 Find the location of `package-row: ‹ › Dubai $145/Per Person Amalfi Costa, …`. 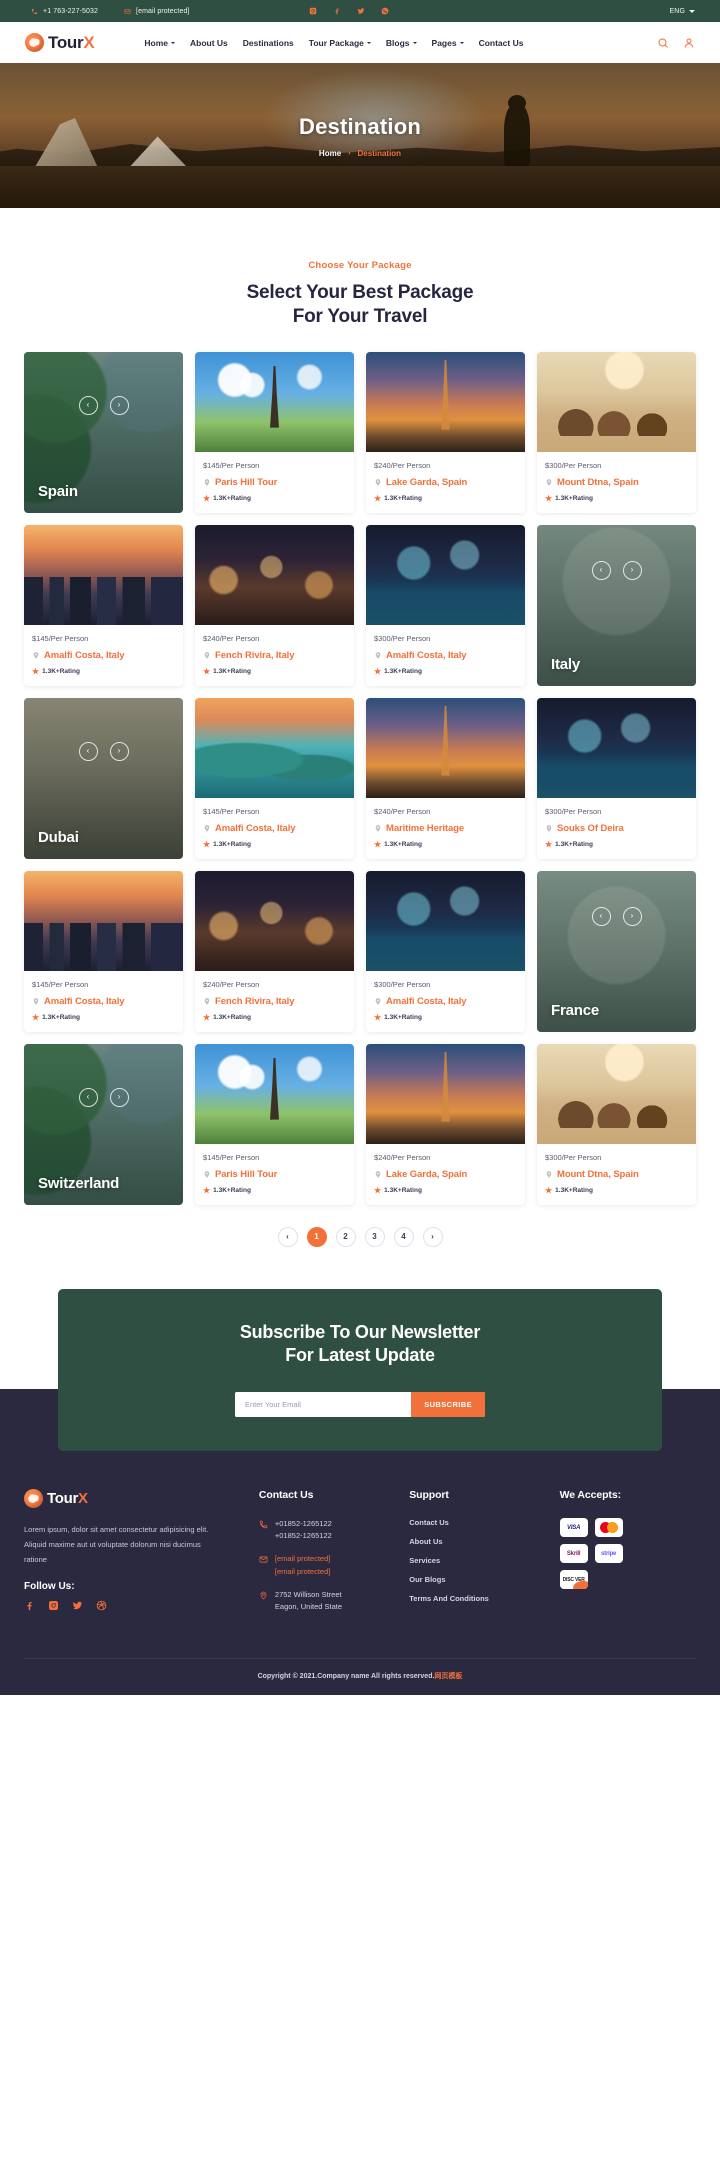

package-row: ‹ › Dubai $145/Per Person Amalfi Costa, … is located at coordinates (360, 778).